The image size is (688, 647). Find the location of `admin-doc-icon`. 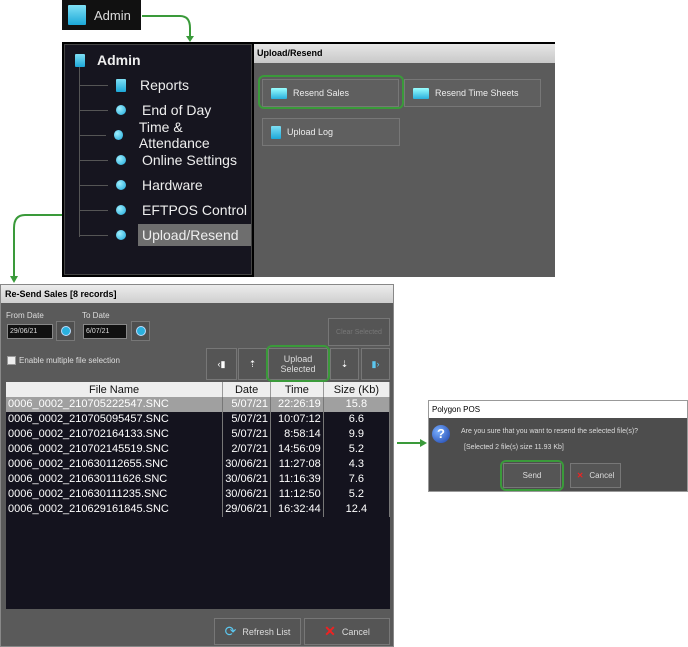

admin-doc-icon is located at coordinates (80, 60).